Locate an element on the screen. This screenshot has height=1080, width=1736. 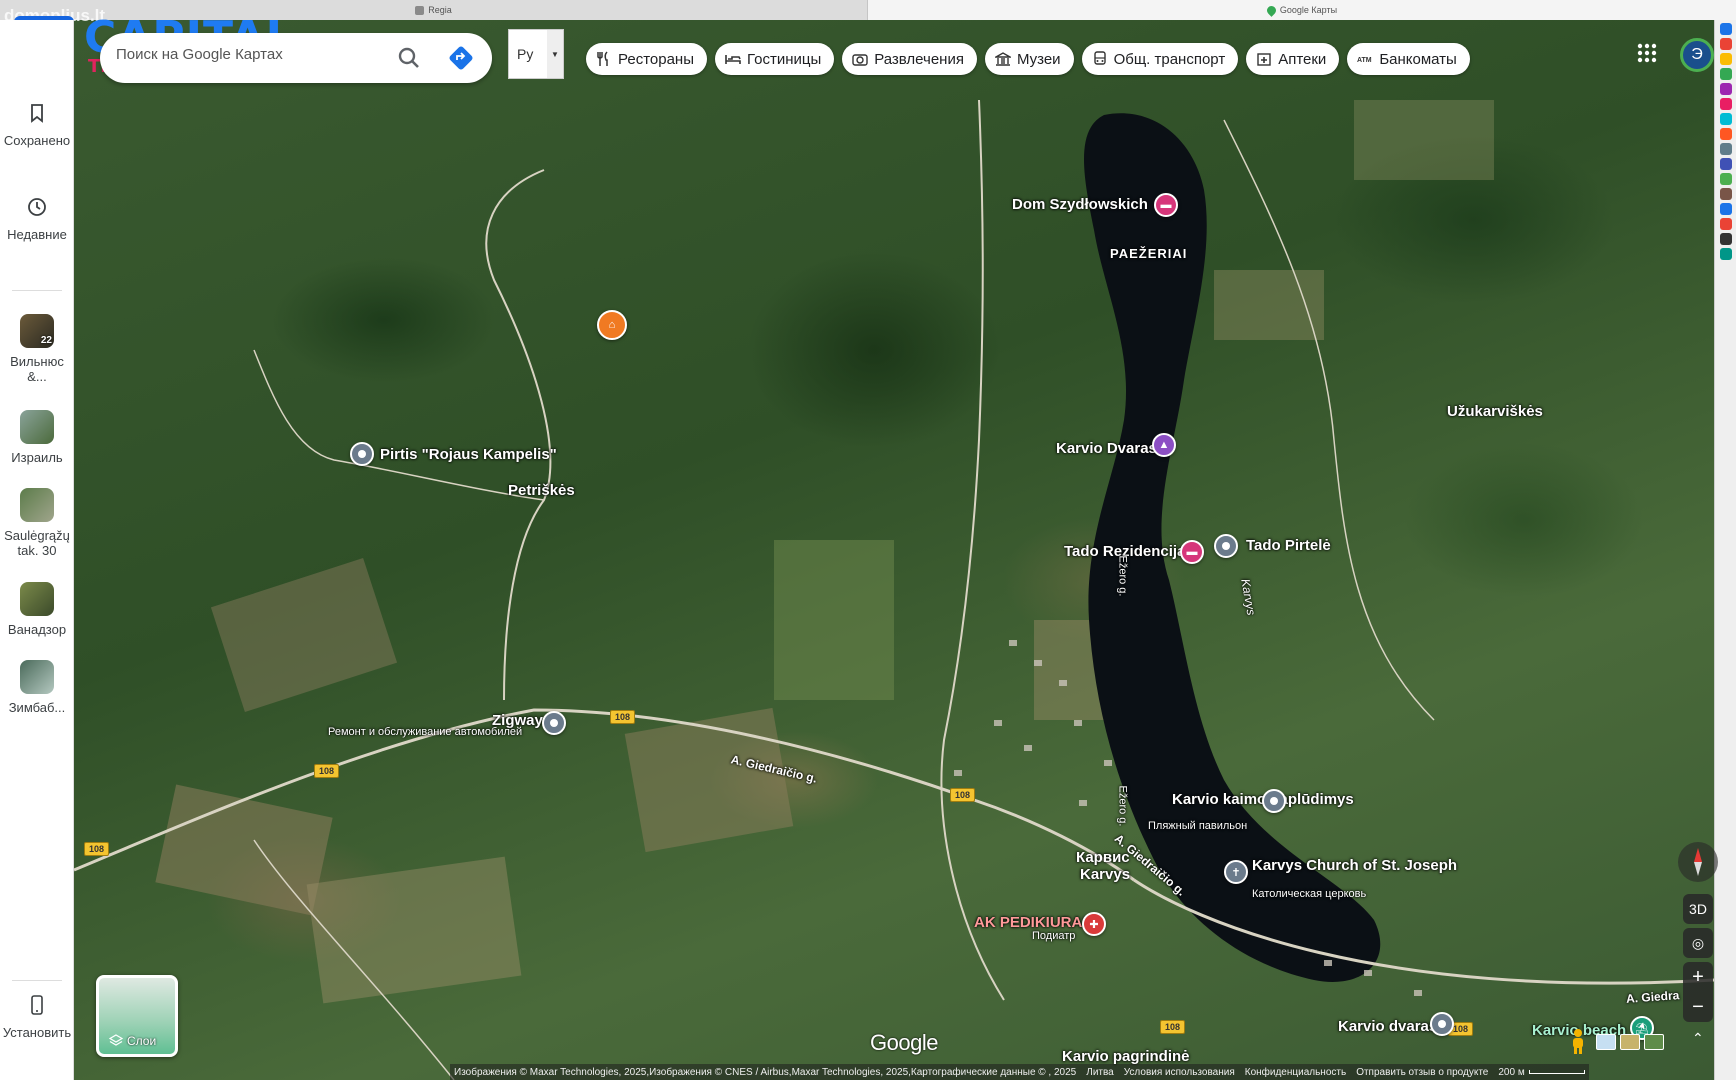
chip-atms: ATM Банкоматы is located at coordinates (1408, 59).